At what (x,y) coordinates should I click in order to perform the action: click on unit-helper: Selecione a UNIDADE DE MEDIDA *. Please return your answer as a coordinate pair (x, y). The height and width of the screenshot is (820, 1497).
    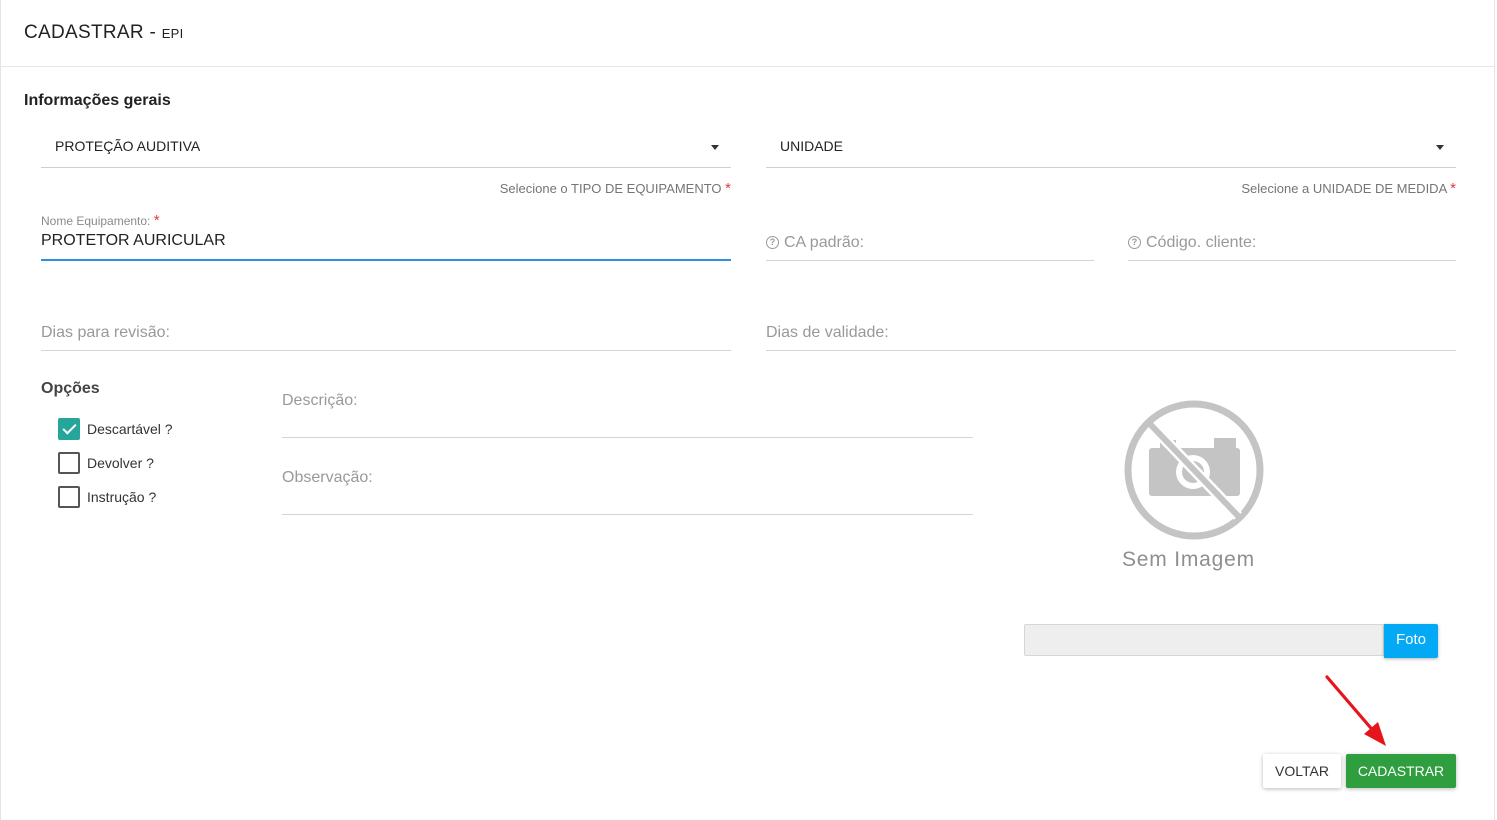
    Looking at the image, I should click on (1278, 188).